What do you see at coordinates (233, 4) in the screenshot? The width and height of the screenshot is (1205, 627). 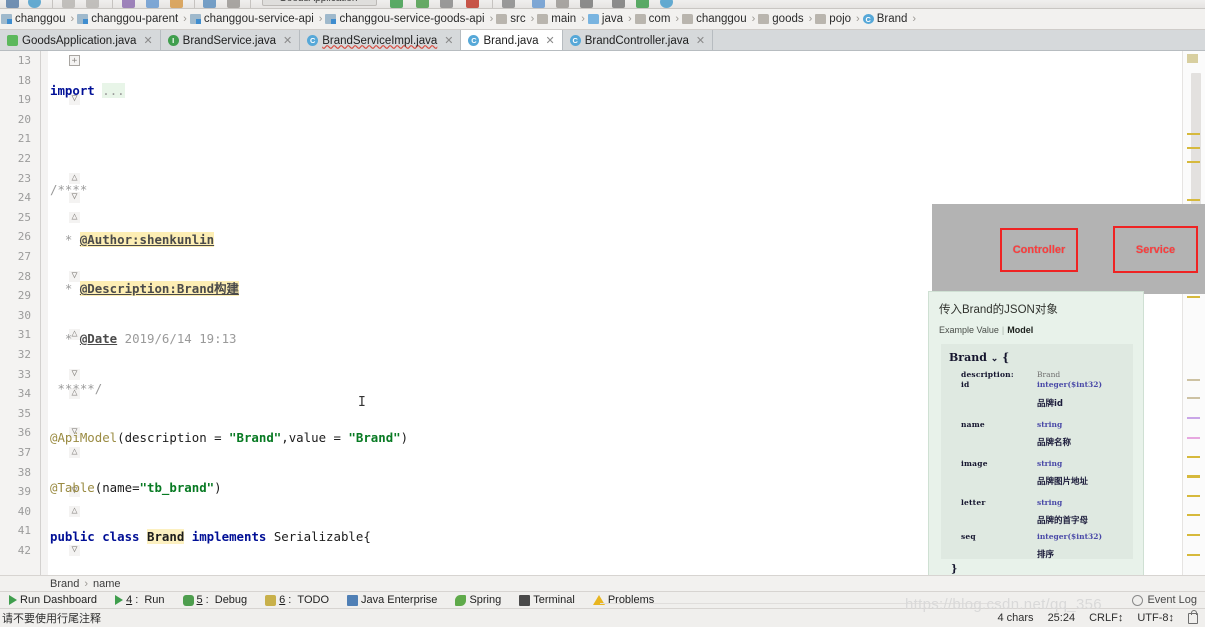 I see `redo-icon` at bounding box center [233, 4].